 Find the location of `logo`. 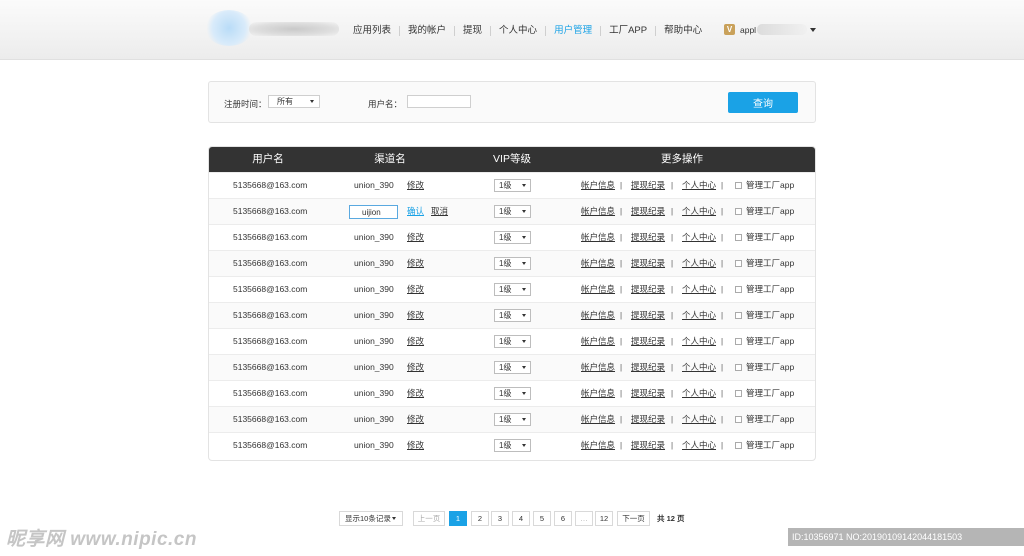

logo is located at coordinates (272, 28).